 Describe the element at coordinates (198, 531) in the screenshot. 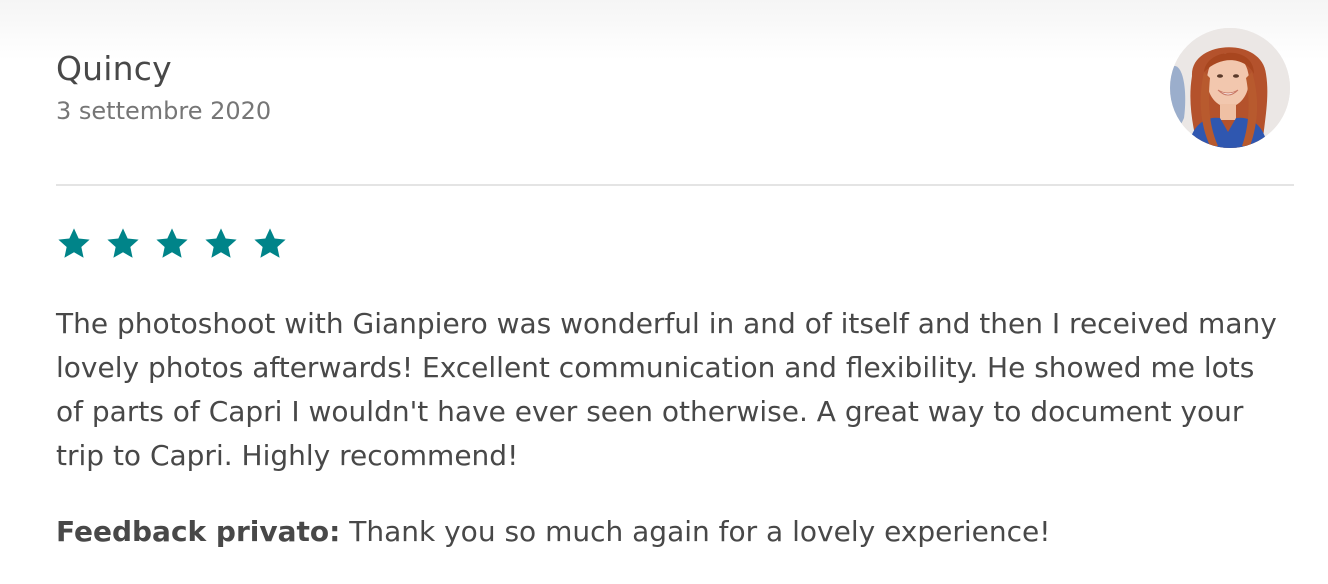

I see `private-feedback-label: Feedback privato:` at that location.